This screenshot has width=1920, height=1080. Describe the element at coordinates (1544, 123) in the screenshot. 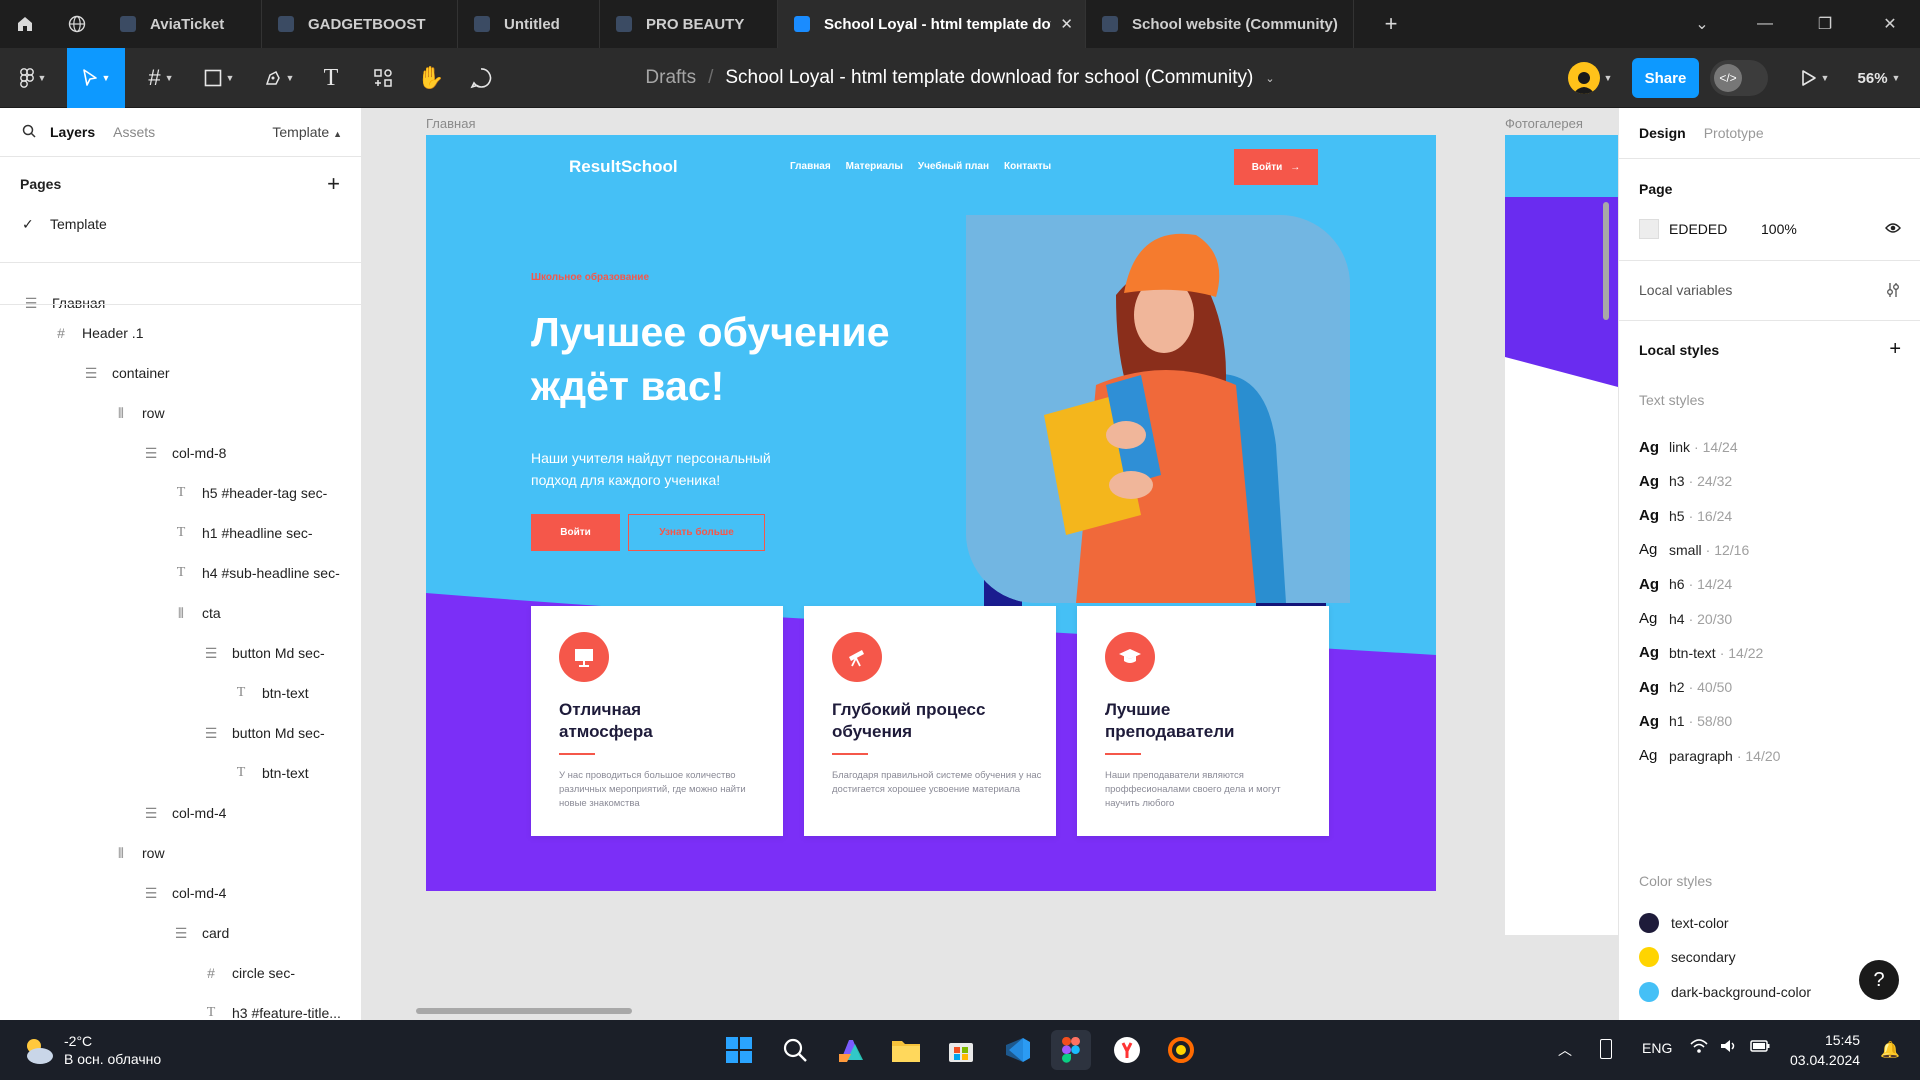

I see `frame-label-gallery: Фотогалерея` at that location.